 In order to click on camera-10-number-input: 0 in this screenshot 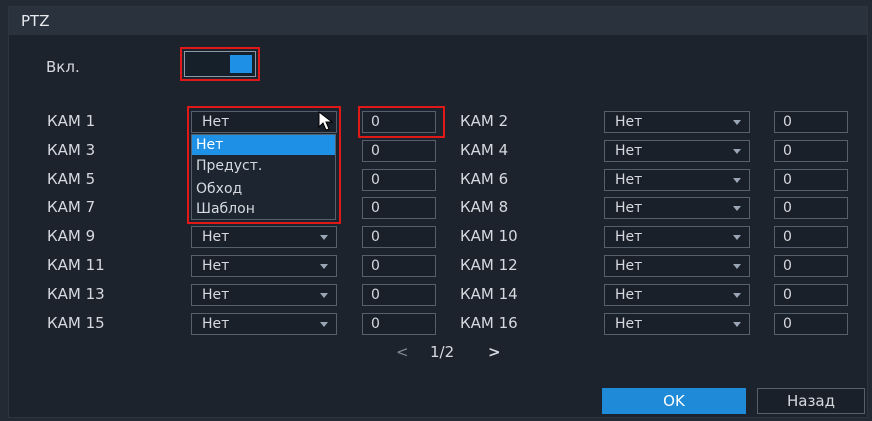, I will do `click(811, 237)`.